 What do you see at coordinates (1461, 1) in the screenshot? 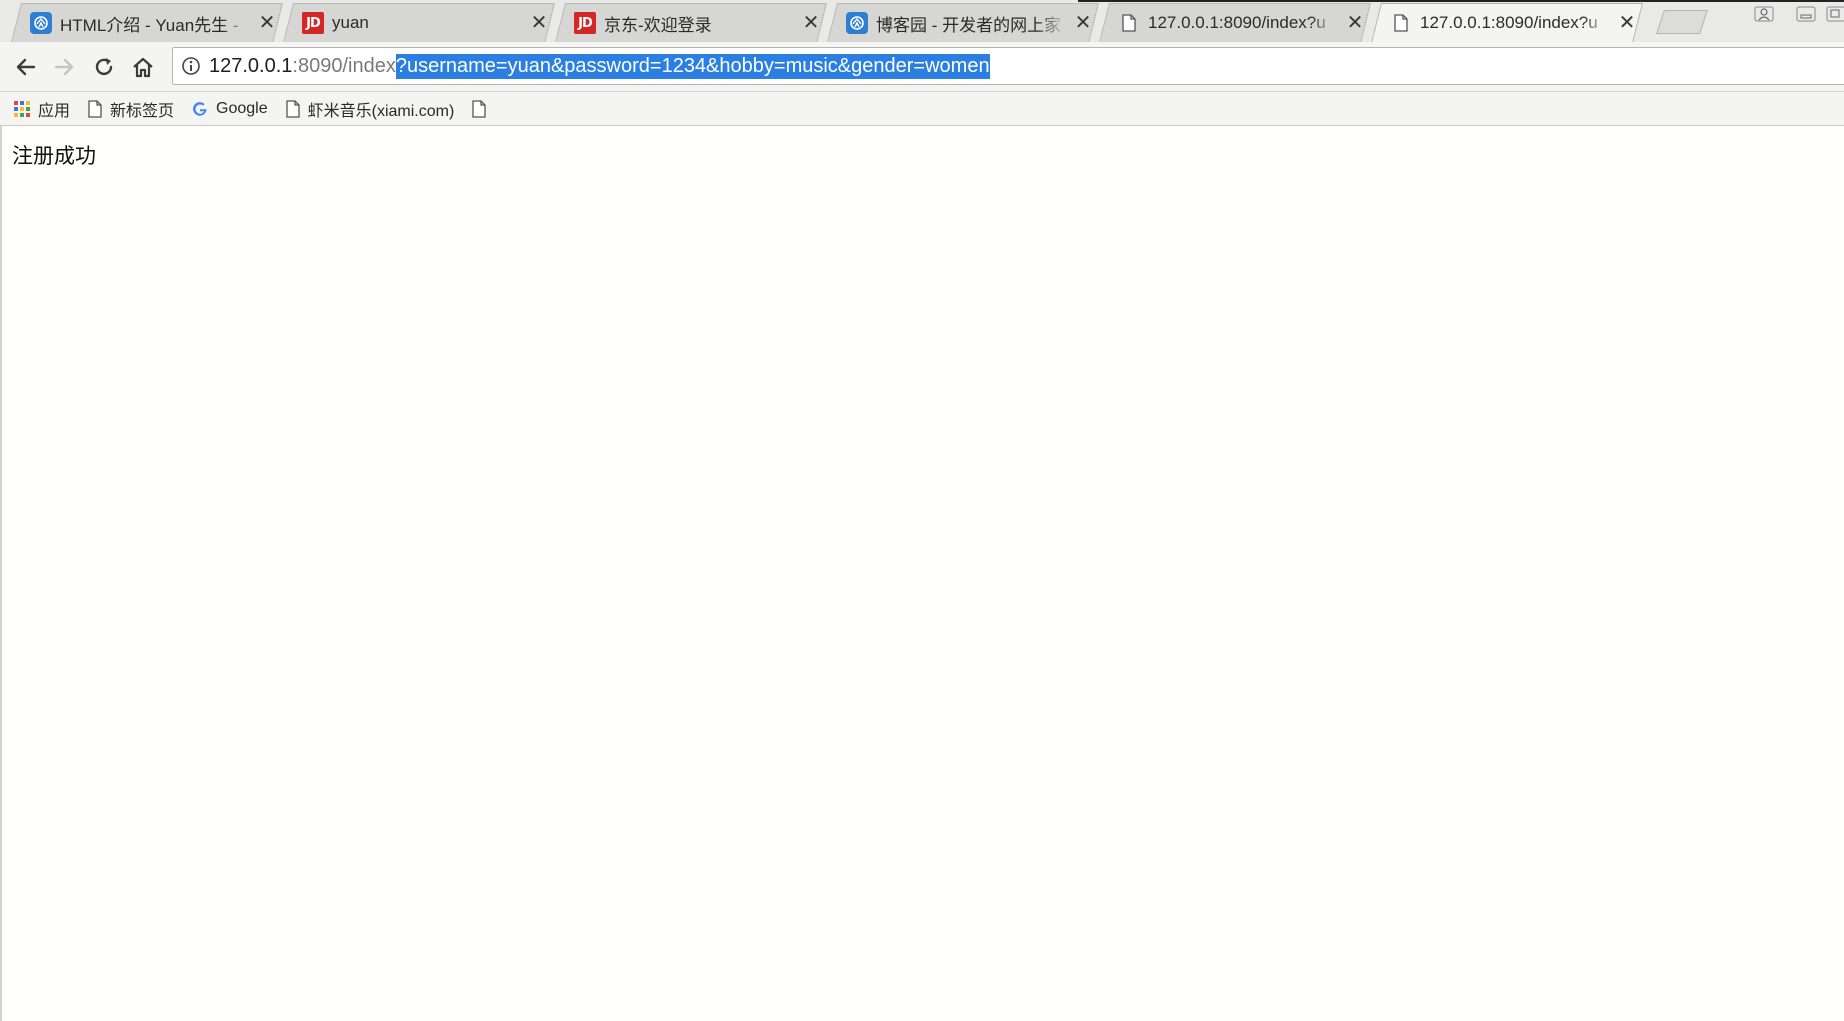
I see `window-top-edge` at bounding box center [1461, 1].